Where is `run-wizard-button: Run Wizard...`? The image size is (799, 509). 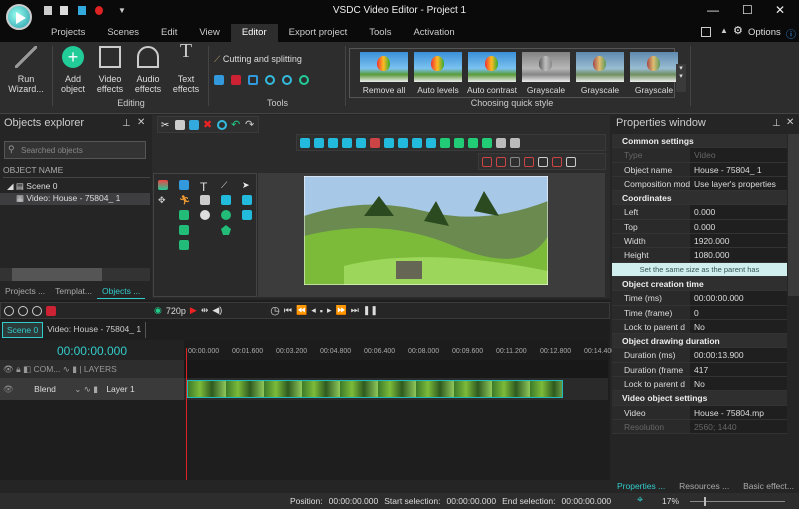 run-wizard-button: Run Wizard... is located at coordinates (26, 70).